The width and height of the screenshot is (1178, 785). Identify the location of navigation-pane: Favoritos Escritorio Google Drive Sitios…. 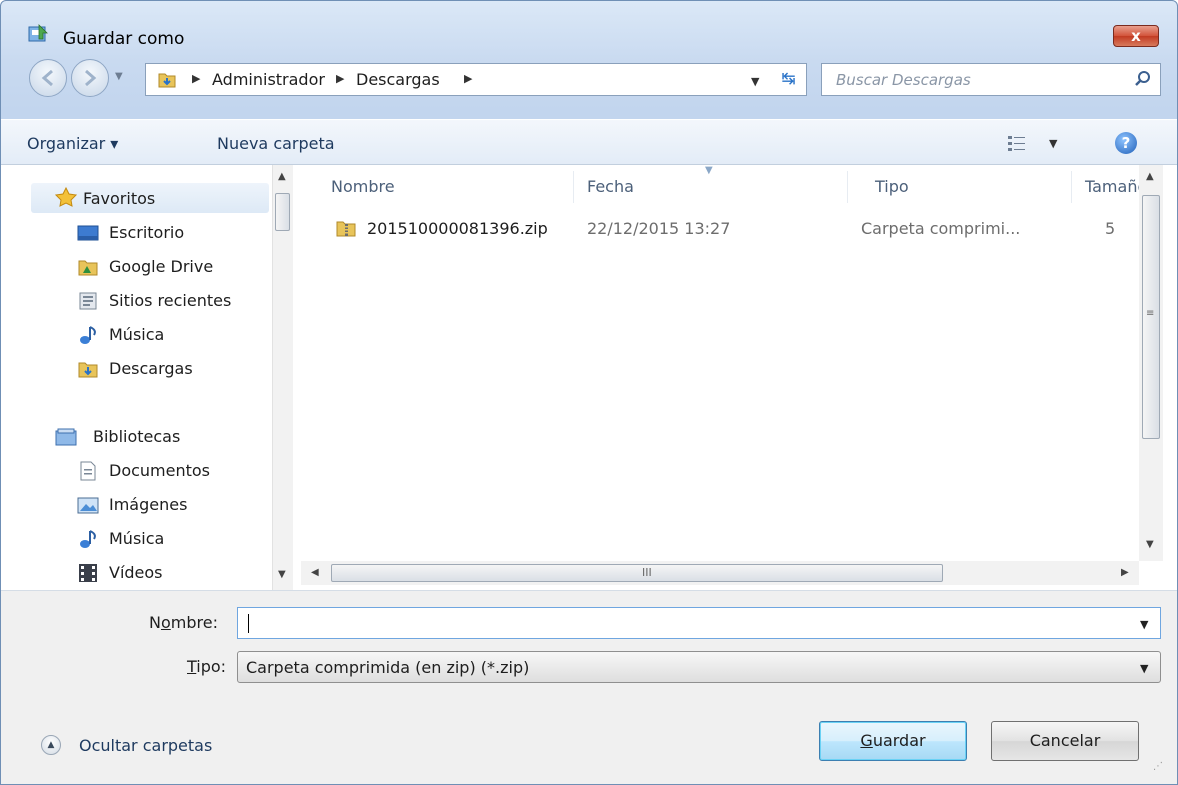
(151, 377).